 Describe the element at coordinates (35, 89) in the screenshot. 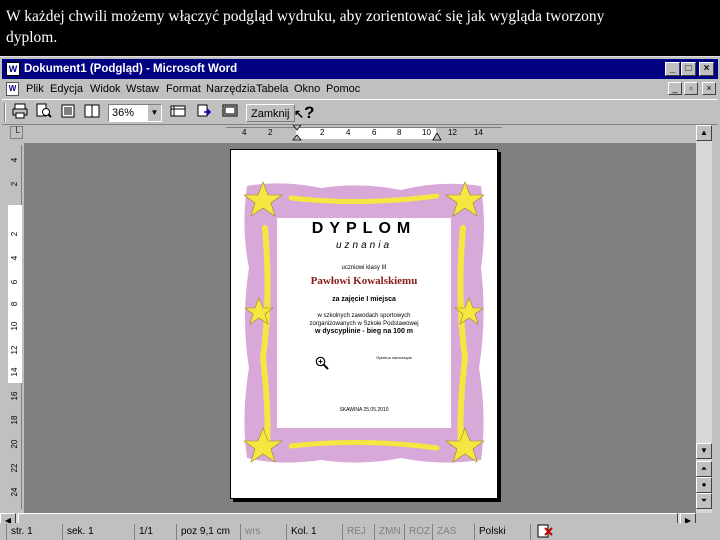

I see `menu-file: Plik` at that location.